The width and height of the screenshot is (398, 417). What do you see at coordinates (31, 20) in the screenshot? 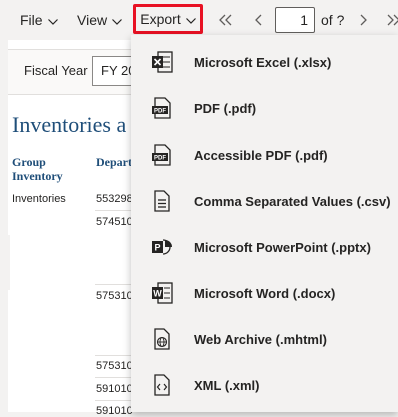
I see `file-menu-label: File` at bounding box center [31, 20].